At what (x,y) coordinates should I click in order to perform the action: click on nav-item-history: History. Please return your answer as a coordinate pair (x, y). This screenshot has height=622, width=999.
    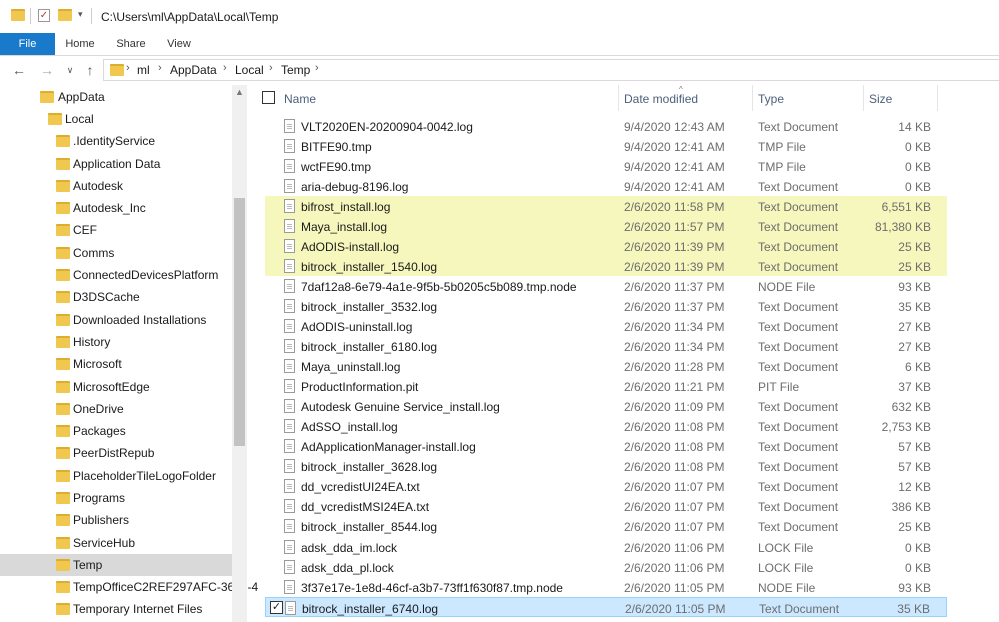
    Looking at the image, I should click on (116, 342).